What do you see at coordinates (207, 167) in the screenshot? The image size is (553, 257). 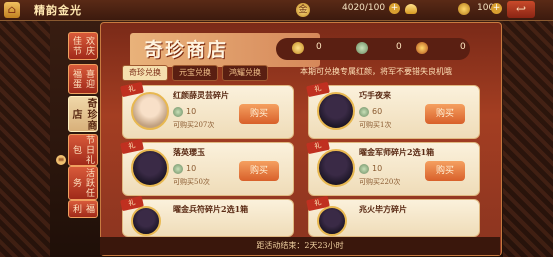 I see `shop-item-card: 礼 落英璎玉 10 可购买50次 购买` at bounding box center [207, 167].